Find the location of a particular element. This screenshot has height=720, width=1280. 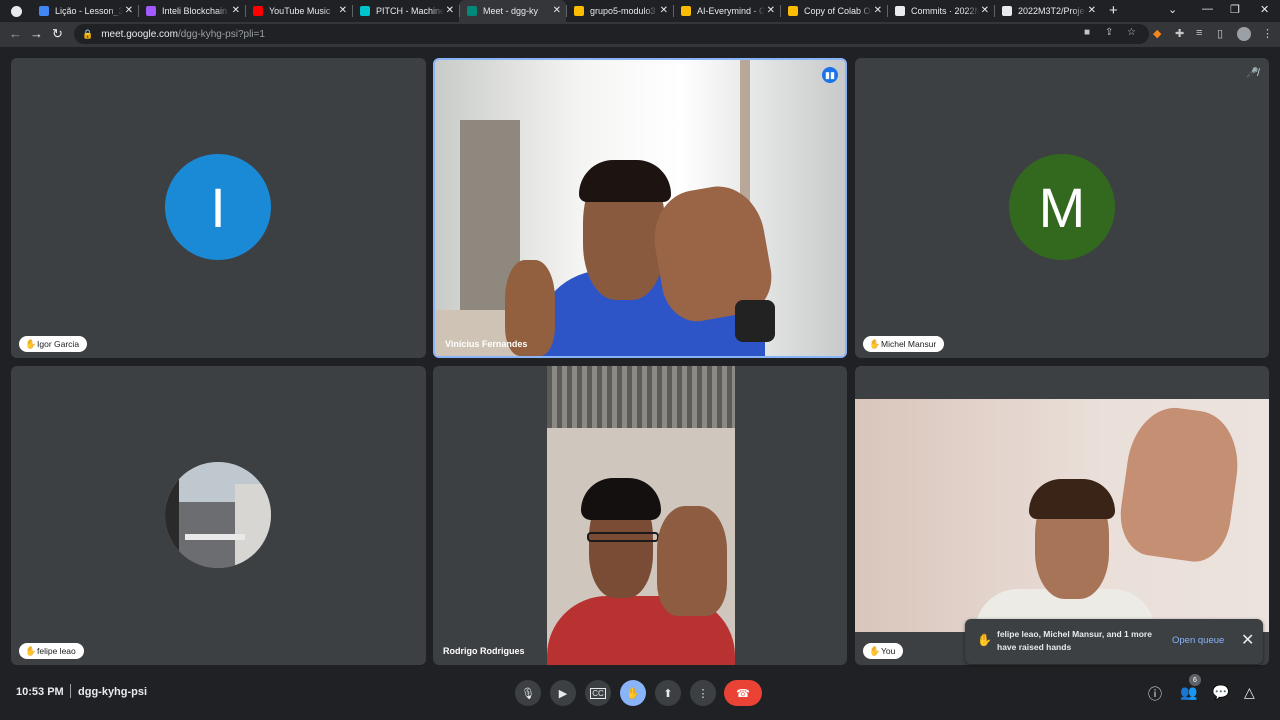

present-screen-icon: ⬆ is located at coordinates (668, 693).